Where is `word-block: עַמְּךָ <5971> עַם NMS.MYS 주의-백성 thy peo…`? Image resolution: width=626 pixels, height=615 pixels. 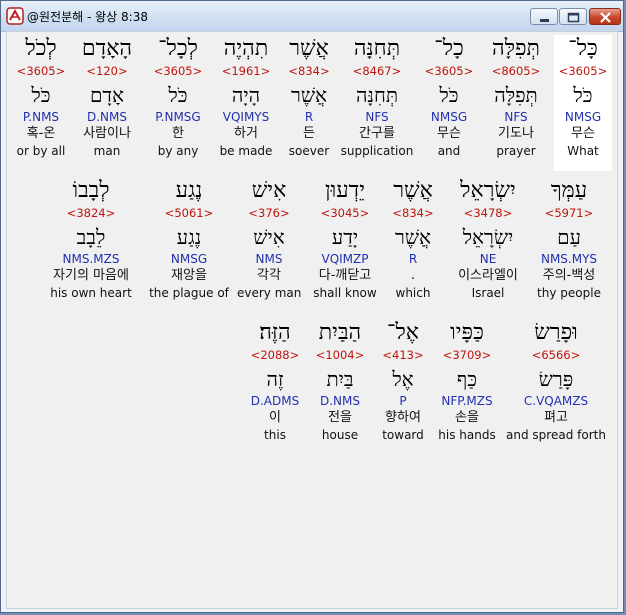 word-block: עַמְּךָ <5971> עַם NMS.MYS 주의-백성 thy peo… is located at coordinates (569, 245).